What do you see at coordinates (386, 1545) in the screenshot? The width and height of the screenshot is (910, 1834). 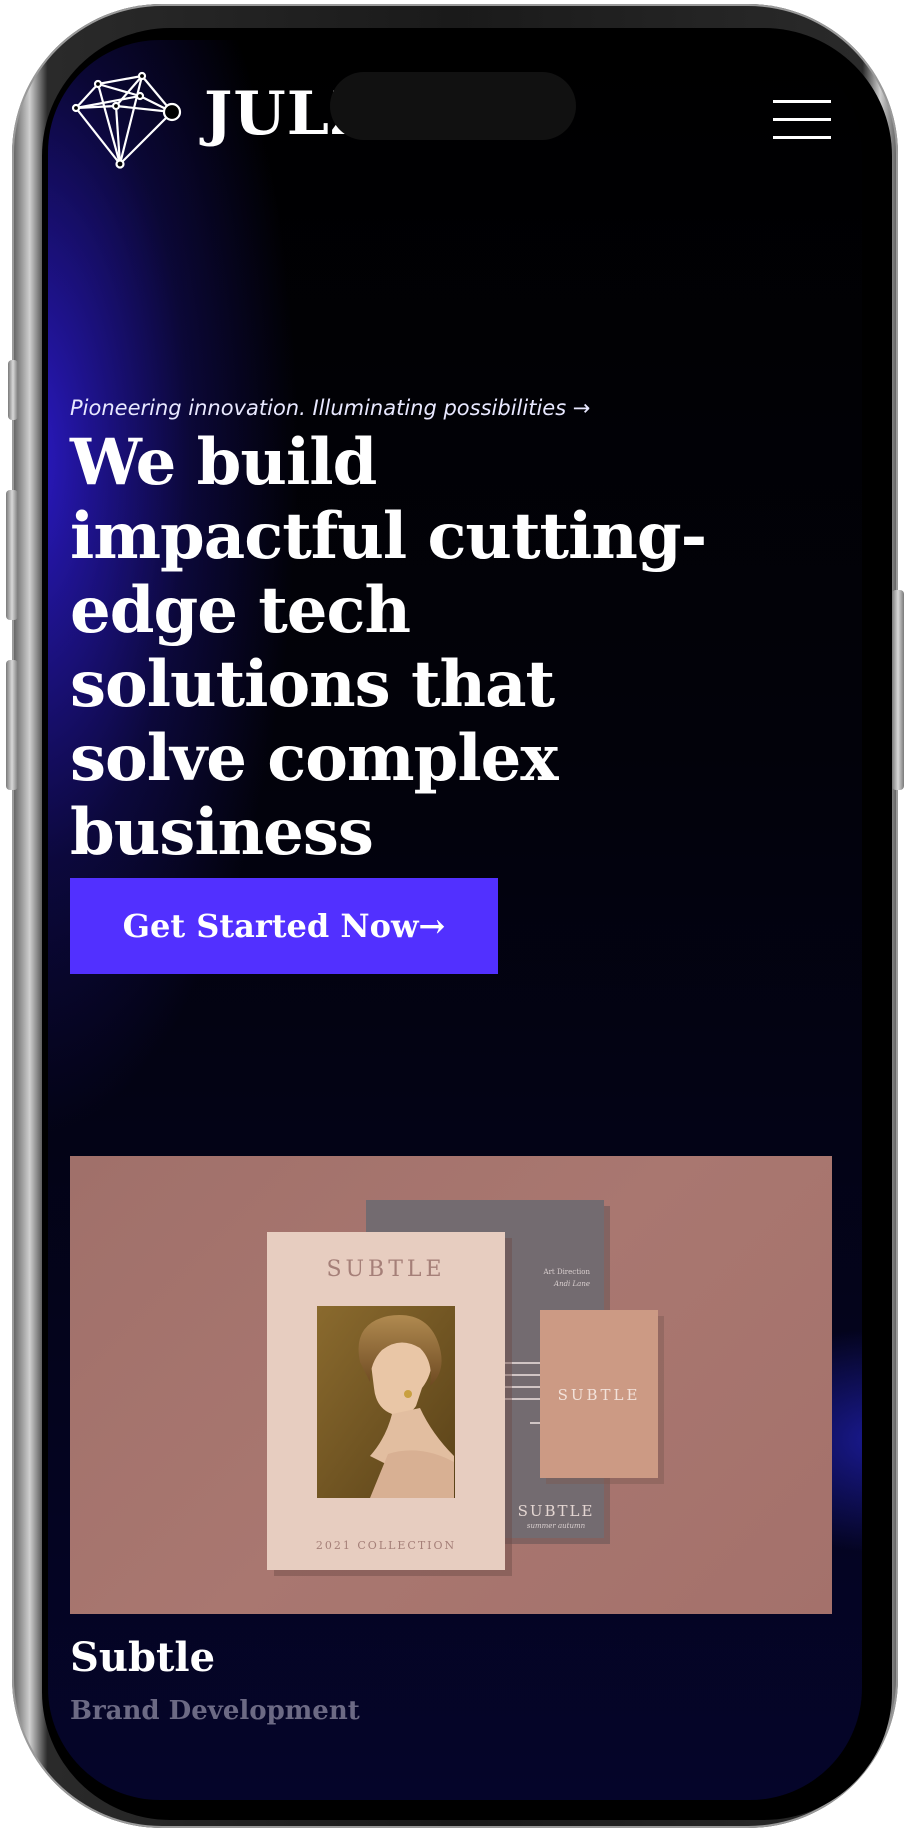 I see `cover-footer: 2021 COLLECTION` at bounding box center [386, 1545].